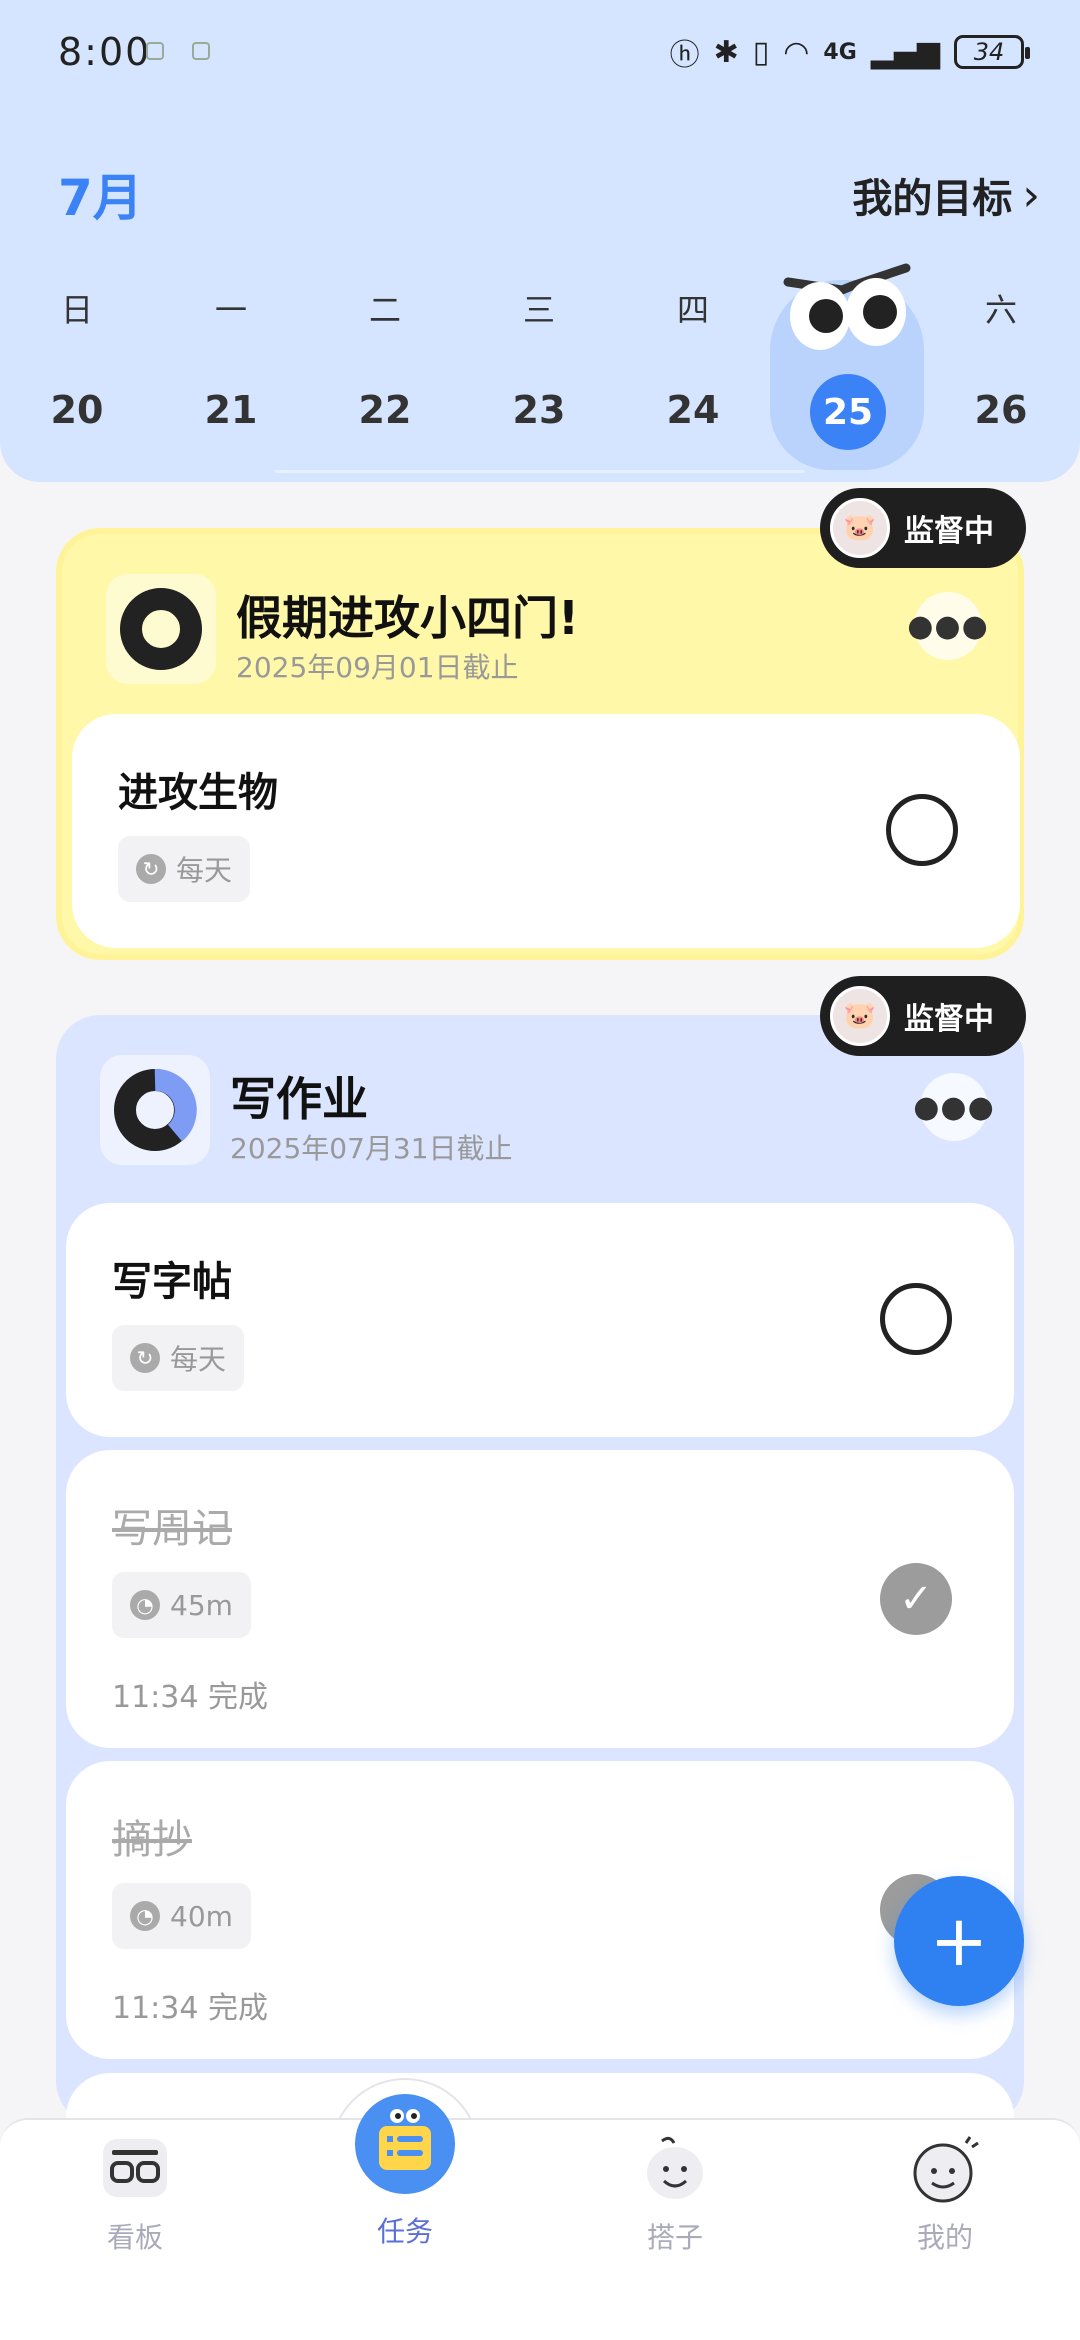 This screenshot has width=1080, height=2340. I want to click on goal-title: 写作业, so click(299, 1099).